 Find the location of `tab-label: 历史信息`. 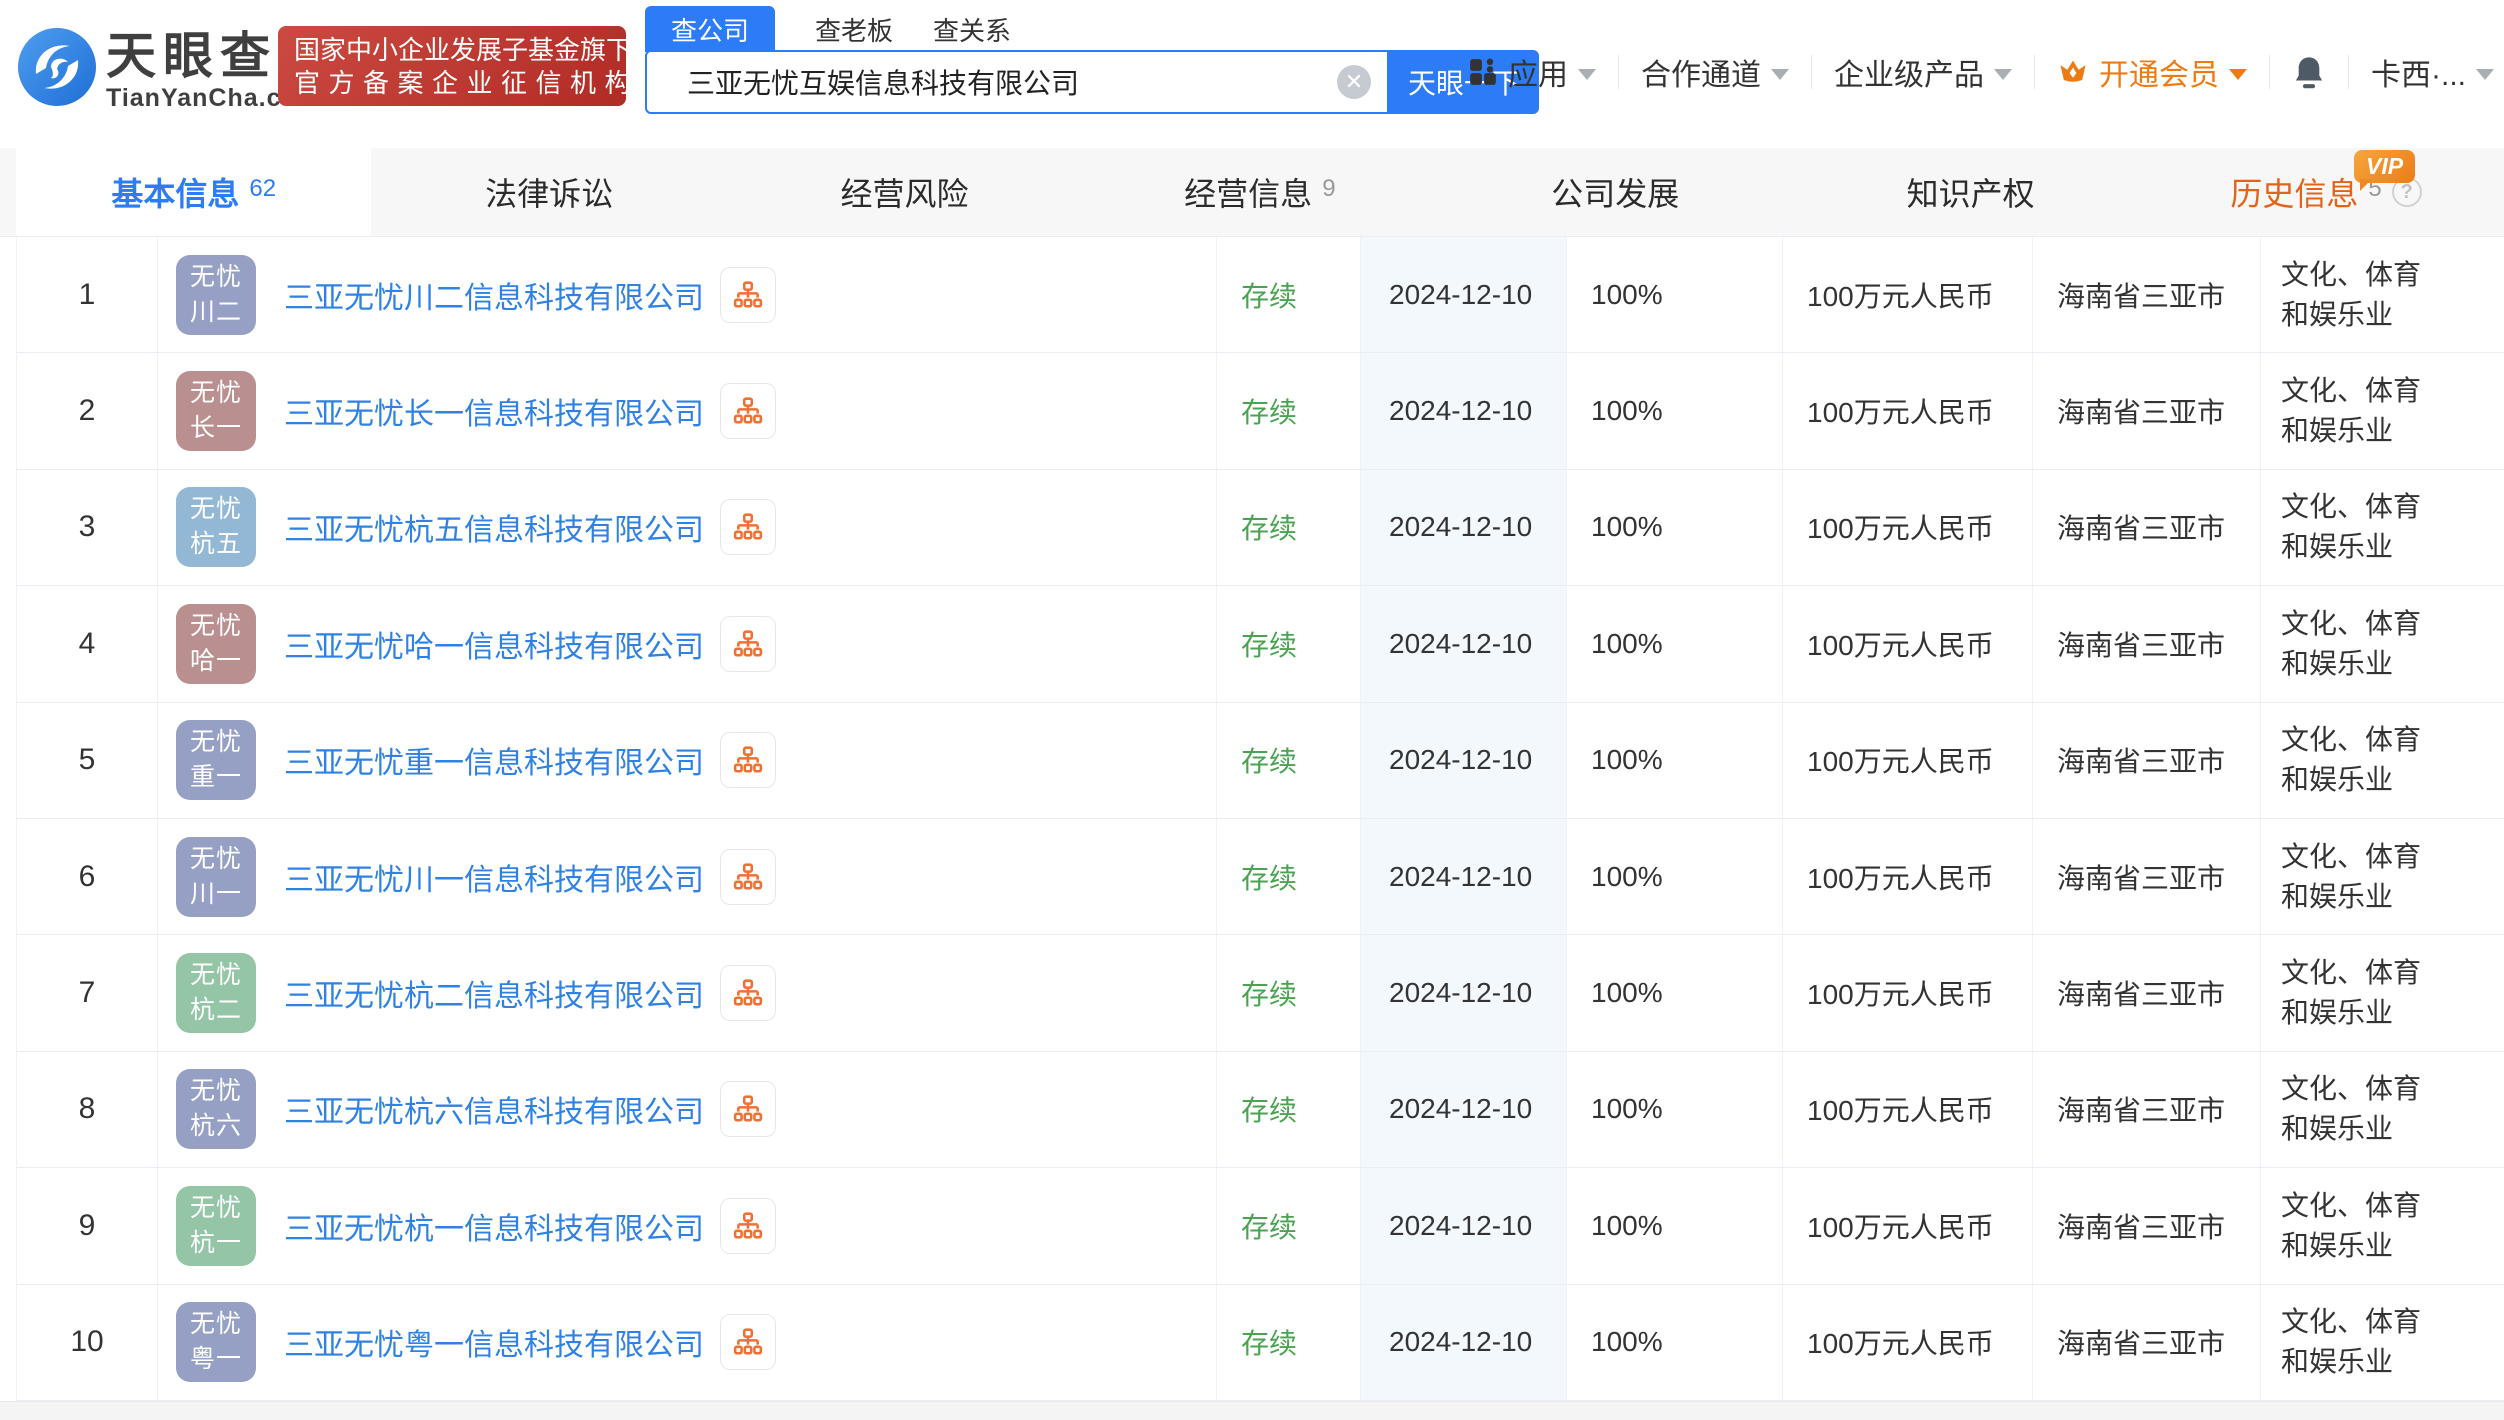

tab-label: 历史信息 is located at coordinates (2294, 194).